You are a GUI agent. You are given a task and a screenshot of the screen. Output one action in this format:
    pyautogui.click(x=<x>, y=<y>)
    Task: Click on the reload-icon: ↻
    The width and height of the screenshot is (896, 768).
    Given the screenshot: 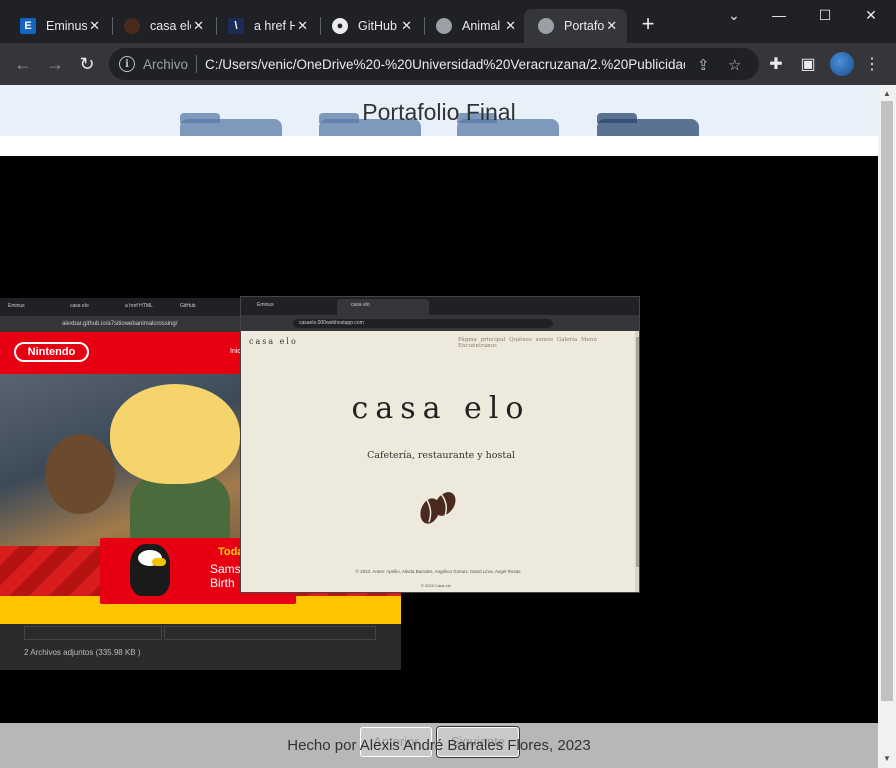 What is the action you would take?
    pyautogui.click(x=87, y=64)
    